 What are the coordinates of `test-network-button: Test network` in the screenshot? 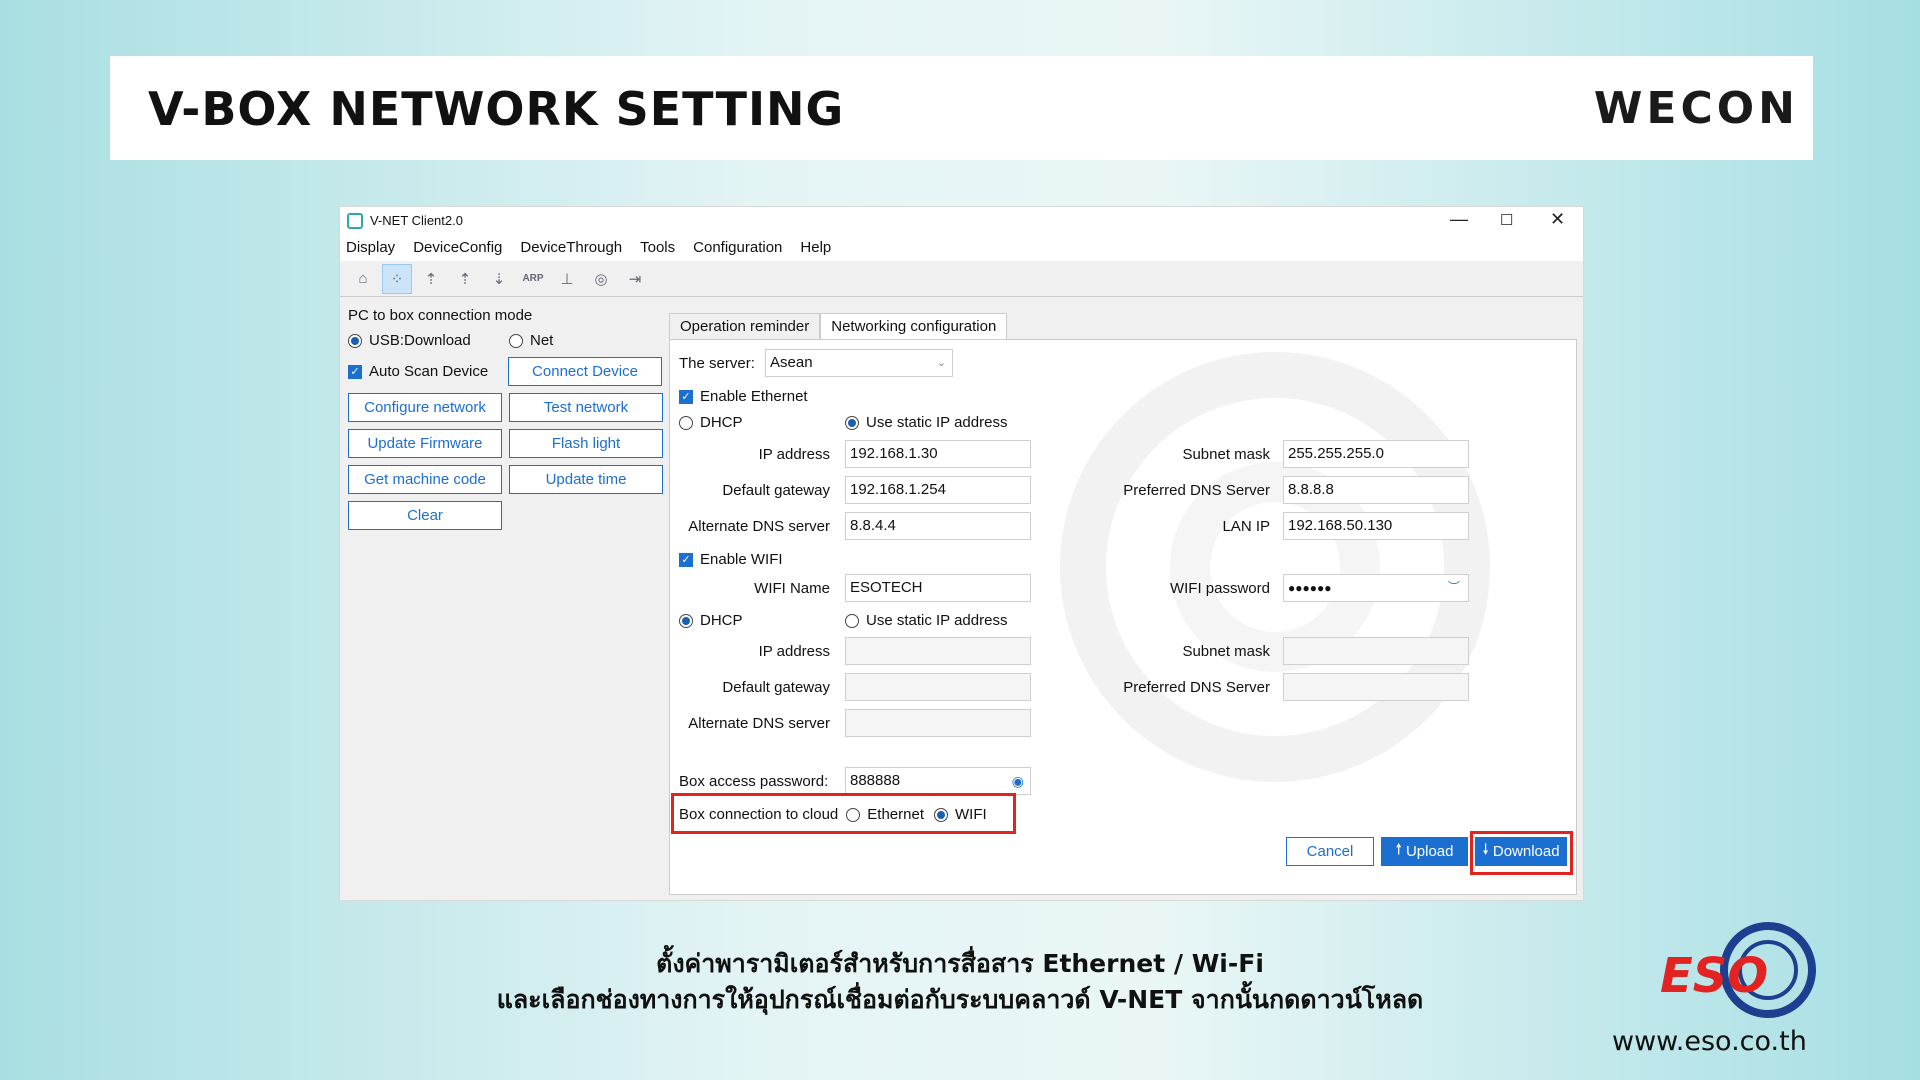 It's located at (586, 407).